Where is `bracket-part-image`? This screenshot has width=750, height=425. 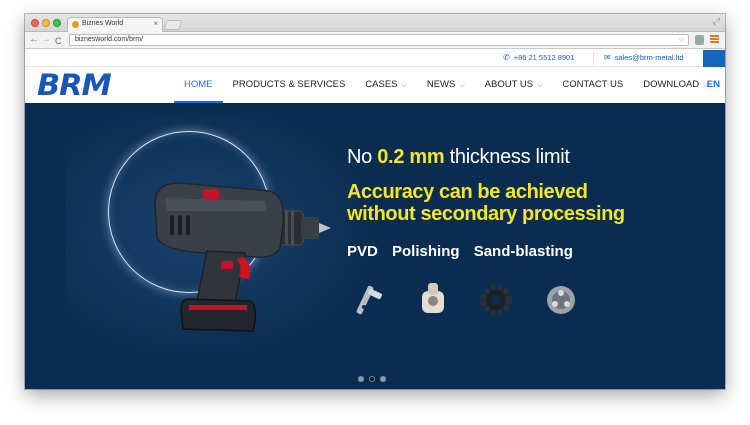
bracket-part-image is located at coordinates (369, 300).